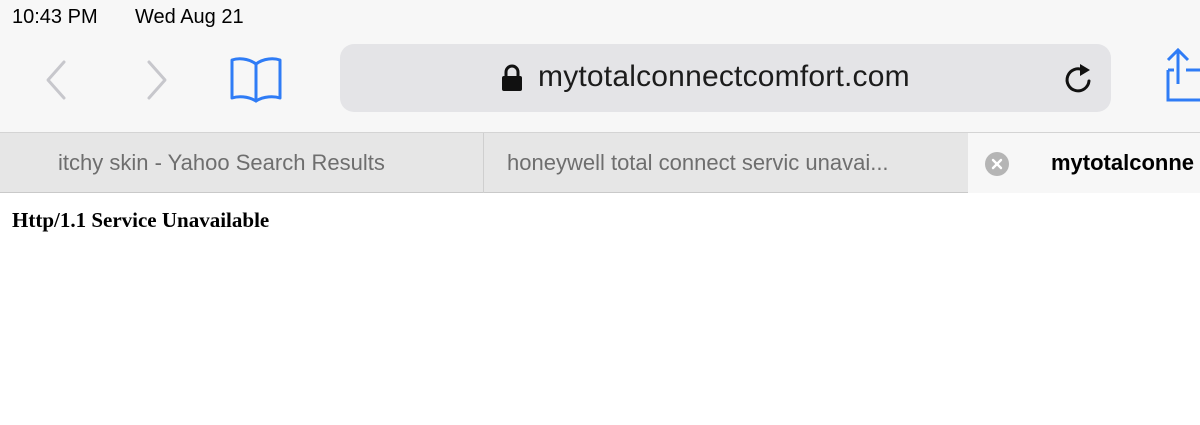  I want to click on reload-button, so click(1079, 79).